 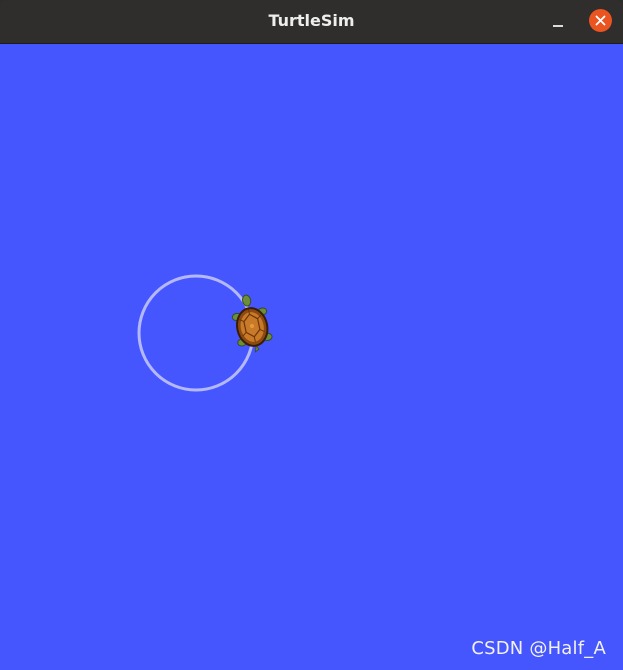 I want to click on window-title: TurtleSim, so click(x=311, y=20).